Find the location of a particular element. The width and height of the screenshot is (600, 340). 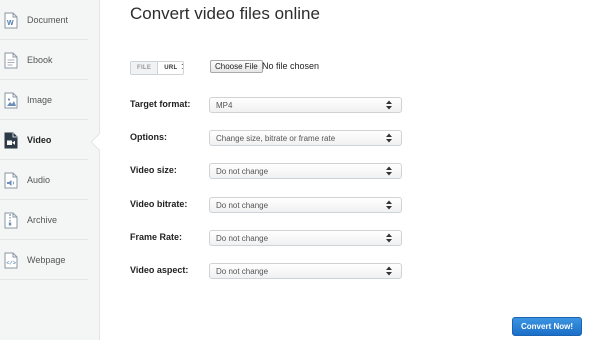

options-label: Options: is located at coordinates (148, 137).